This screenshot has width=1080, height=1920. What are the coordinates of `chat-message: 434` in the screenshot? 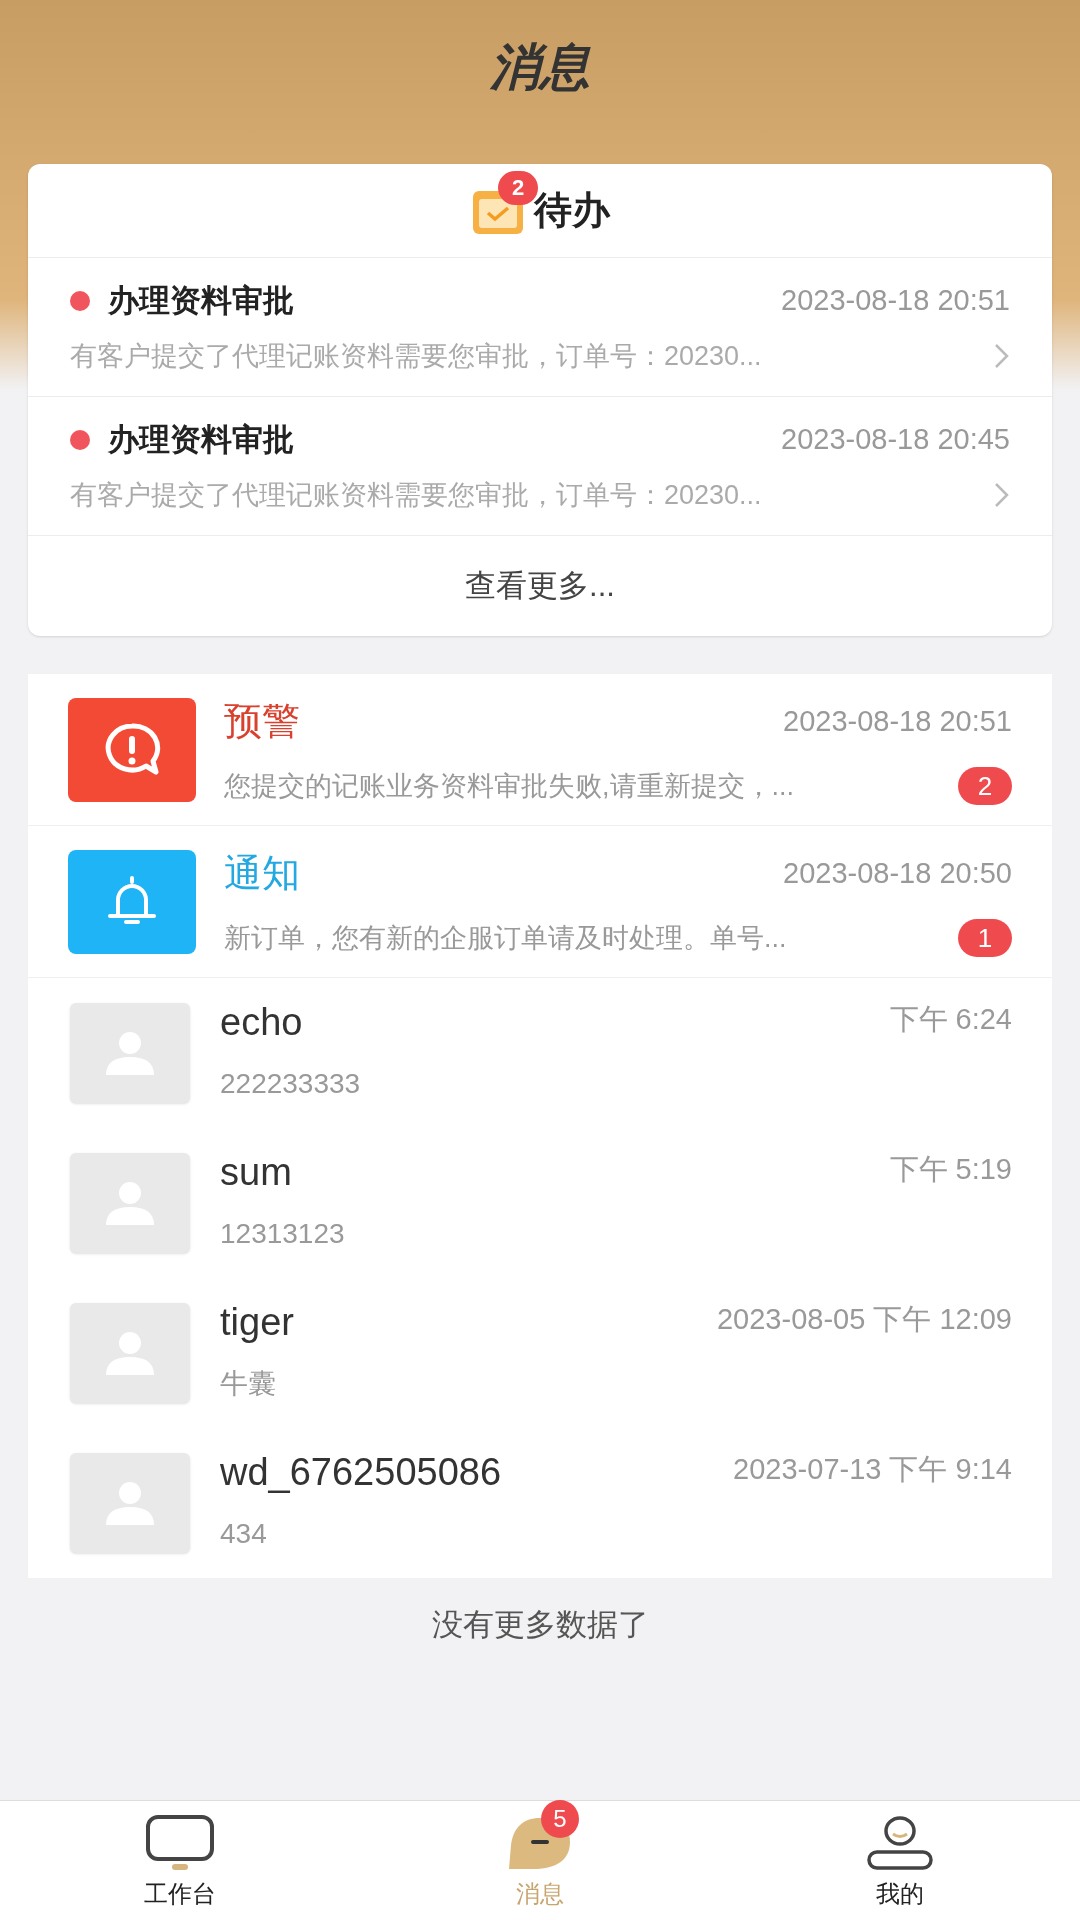 It's located at (244, 1533).